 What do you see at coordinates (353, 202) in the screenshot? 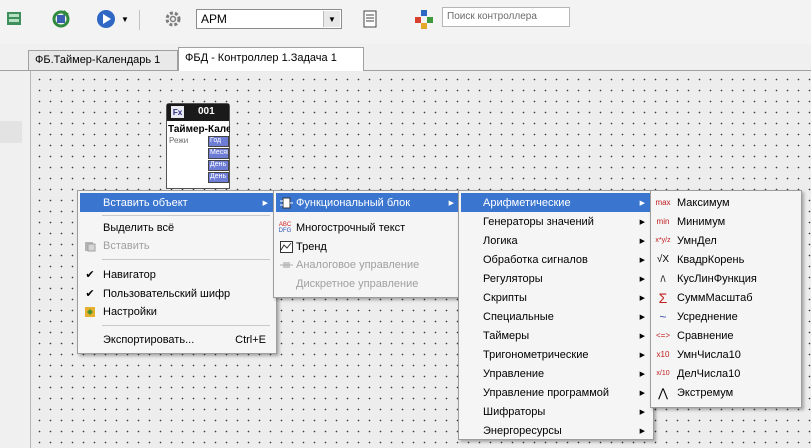
I see `menu-item-label: Функциональный блок` at bounding box center [353, 202].